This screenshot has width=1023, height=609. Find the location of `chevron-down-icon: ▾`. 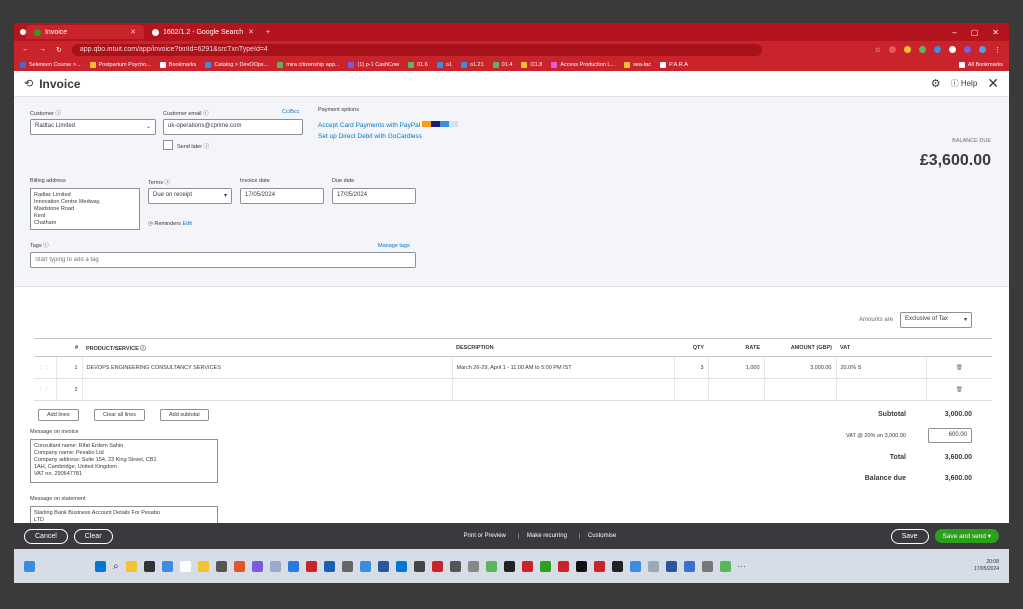

chevron-down-icon: ▾ is located at coordinates (989, 536).